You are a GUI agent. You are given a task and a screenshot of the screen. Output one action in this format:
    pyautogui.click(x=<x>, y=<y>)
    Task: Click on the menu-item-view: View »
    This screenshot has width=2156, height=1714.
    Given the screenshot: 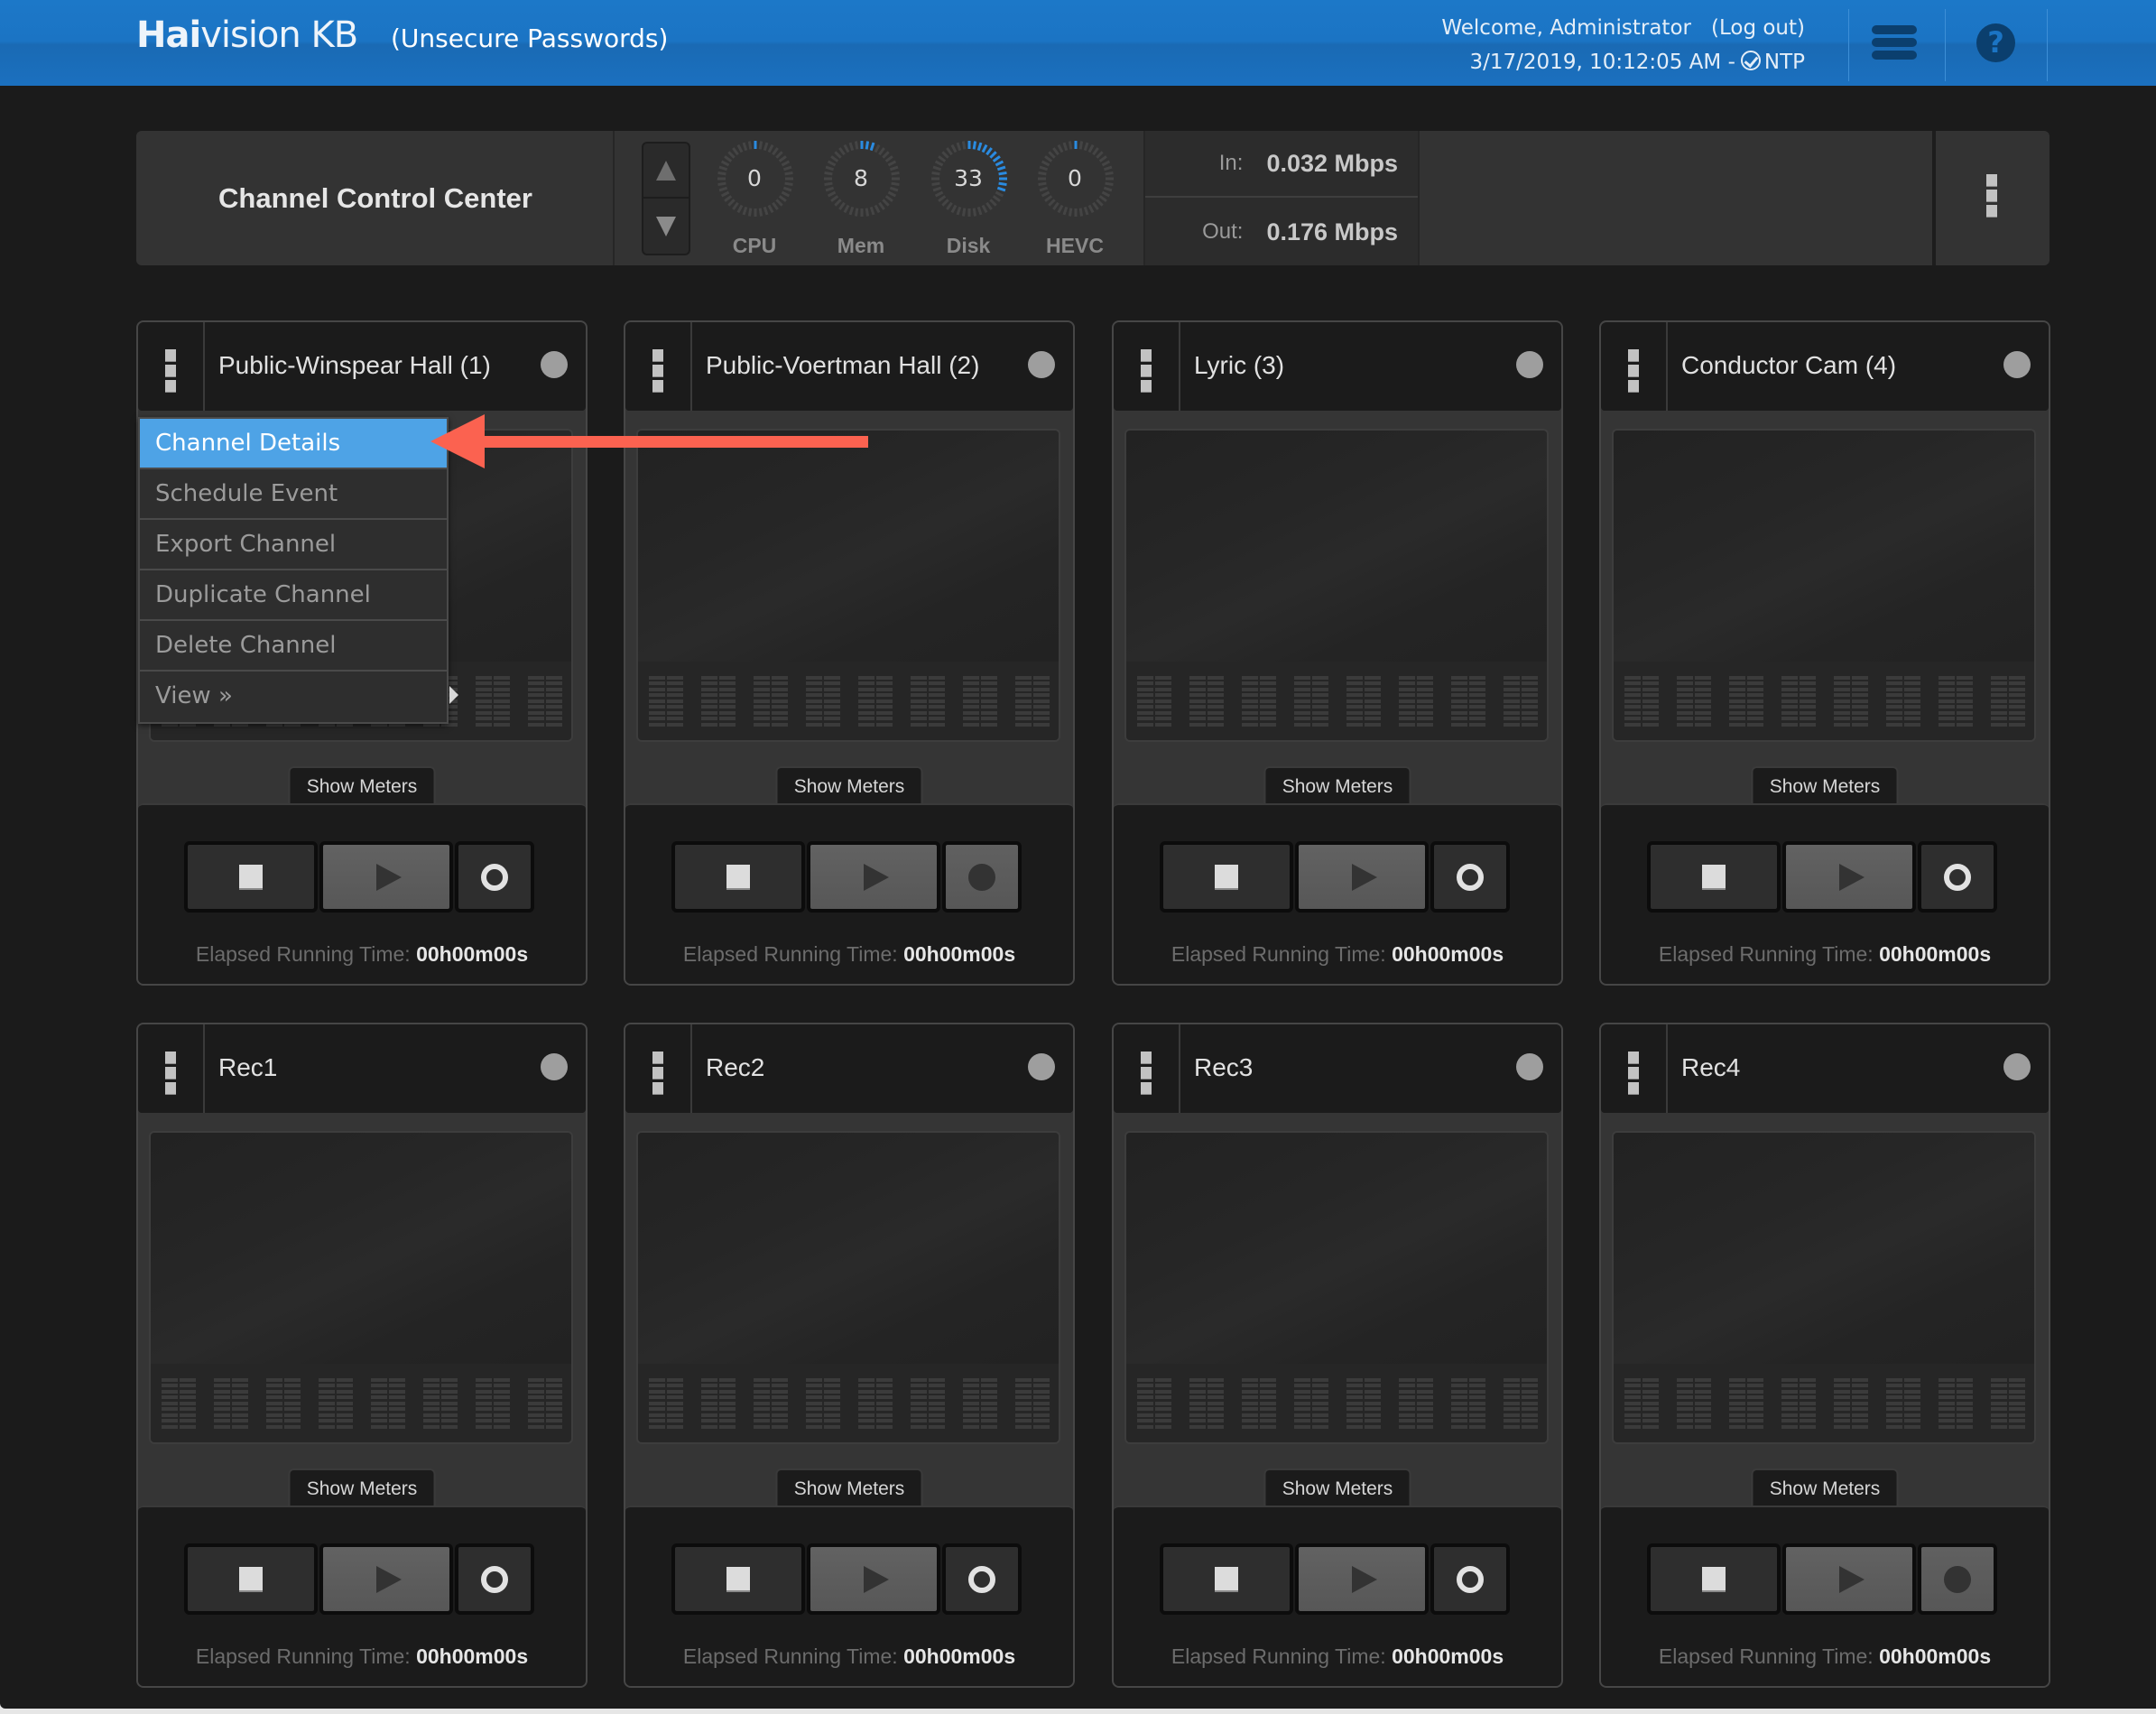 What is the action you would take?
    pyautogui.click(x=299, y=697)
    